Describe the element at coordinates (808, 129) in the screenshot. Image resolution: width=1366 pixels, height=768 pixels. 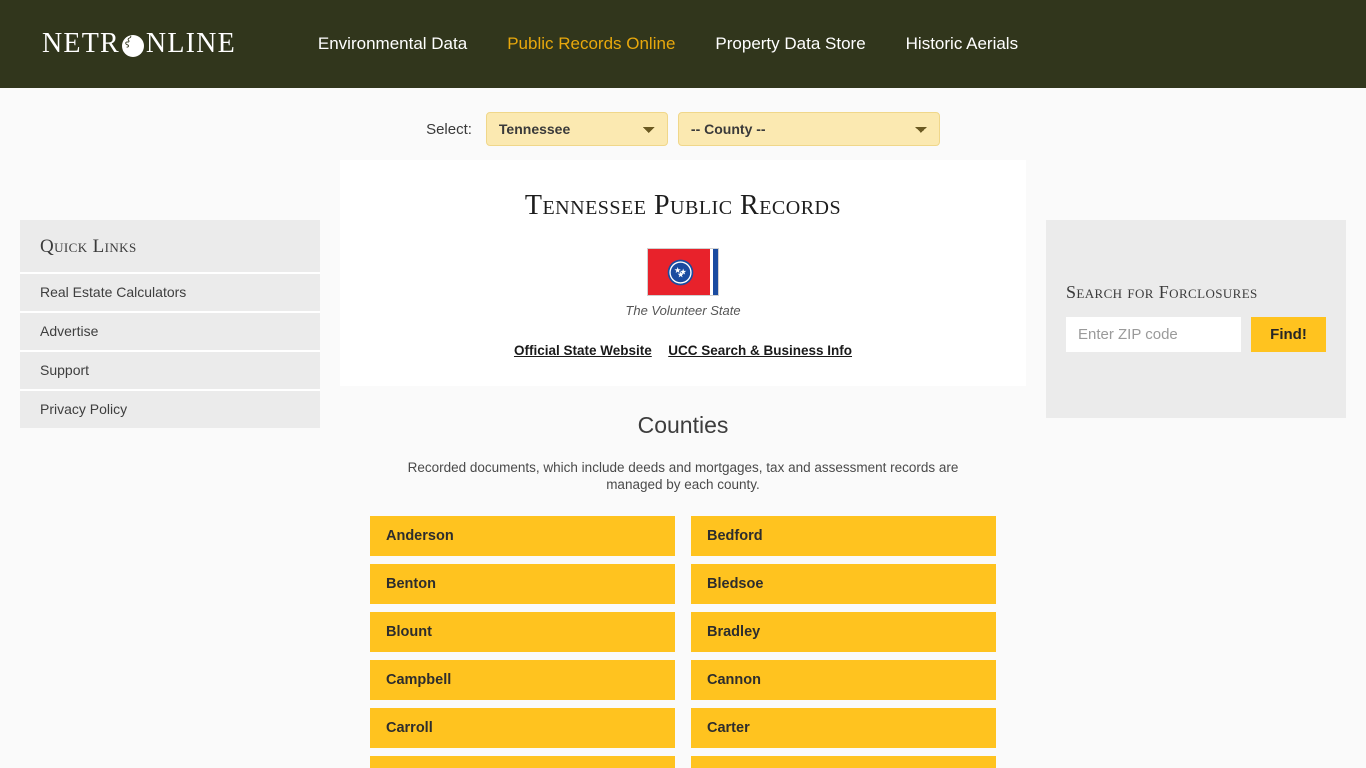
I see `county-select: -- County --` at that location.